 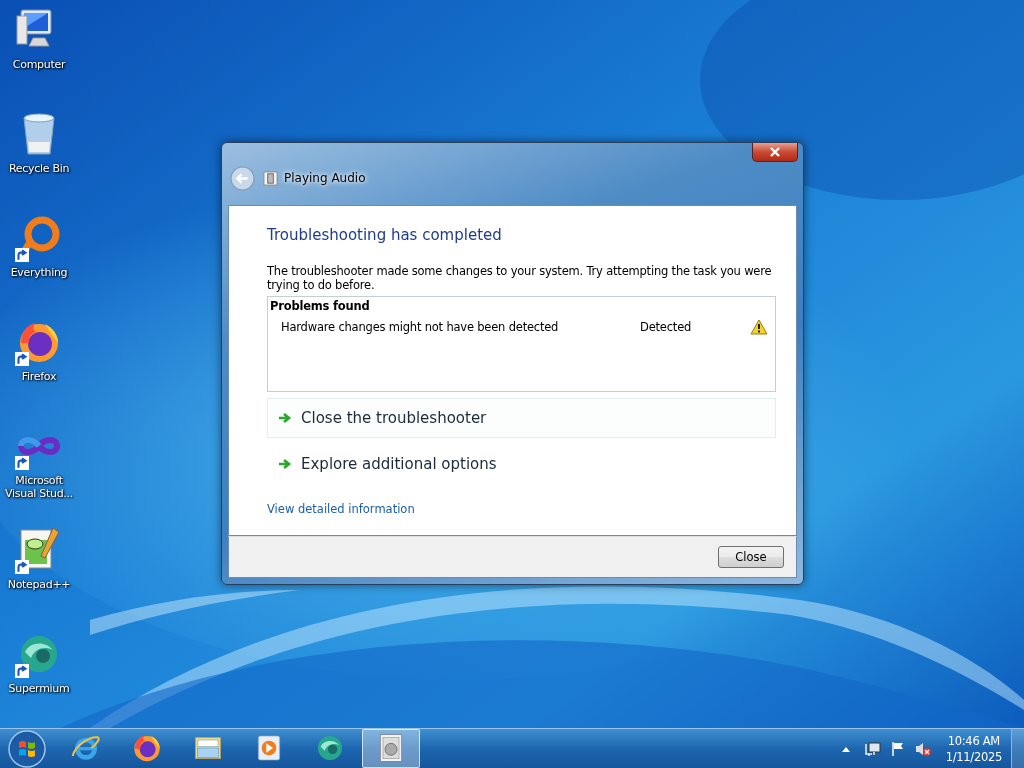 What do you see at coordinates (973, 756) in the screenshot?
I see `clock-date: 1/11/2025` at bounding box center [973, 756].